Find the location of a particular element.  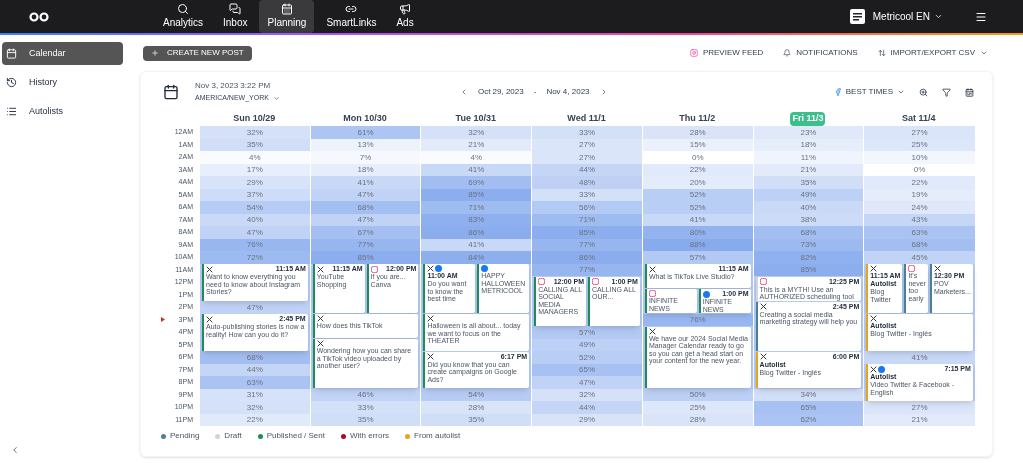

nav-tab: Ads is located at coordinates (405, 16).